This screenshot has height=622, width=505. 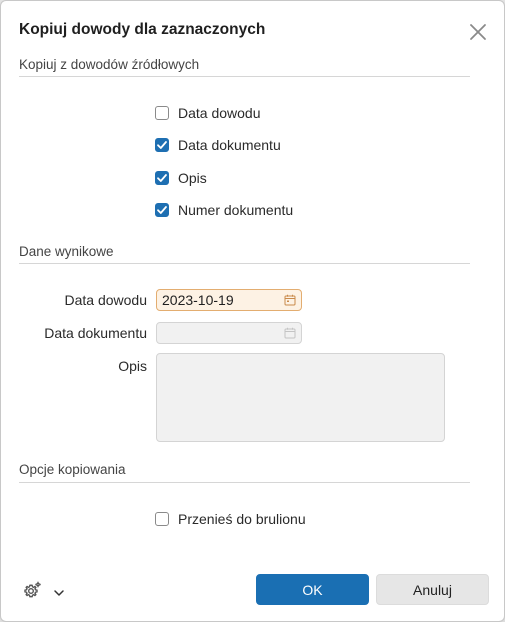 What do you see at coordinates (229, 333) in the screenshot?
I see `data-dokumentu-input` at bounding box center [229, 333].